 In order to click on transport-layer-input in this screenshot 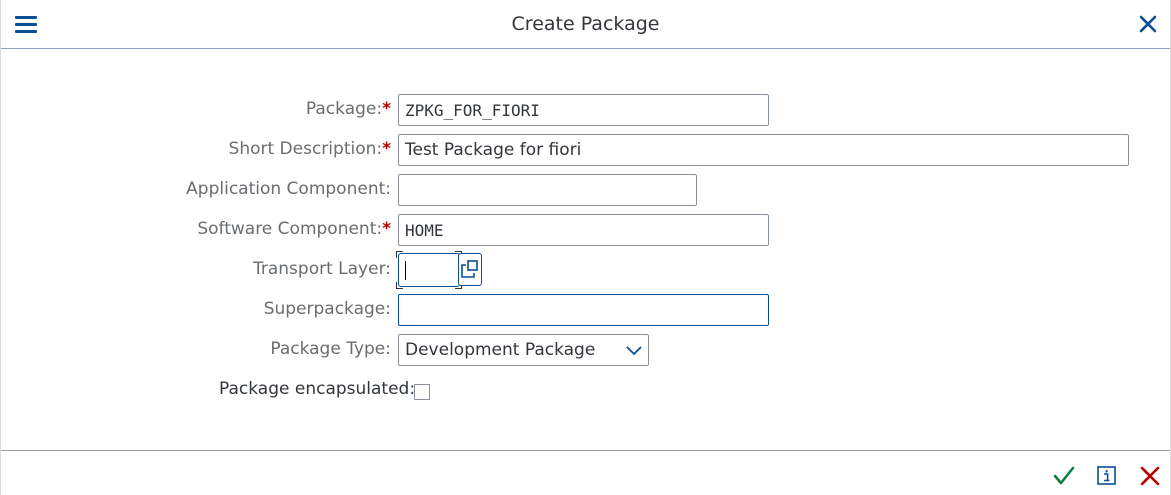, I will do `click(429, 270)`.